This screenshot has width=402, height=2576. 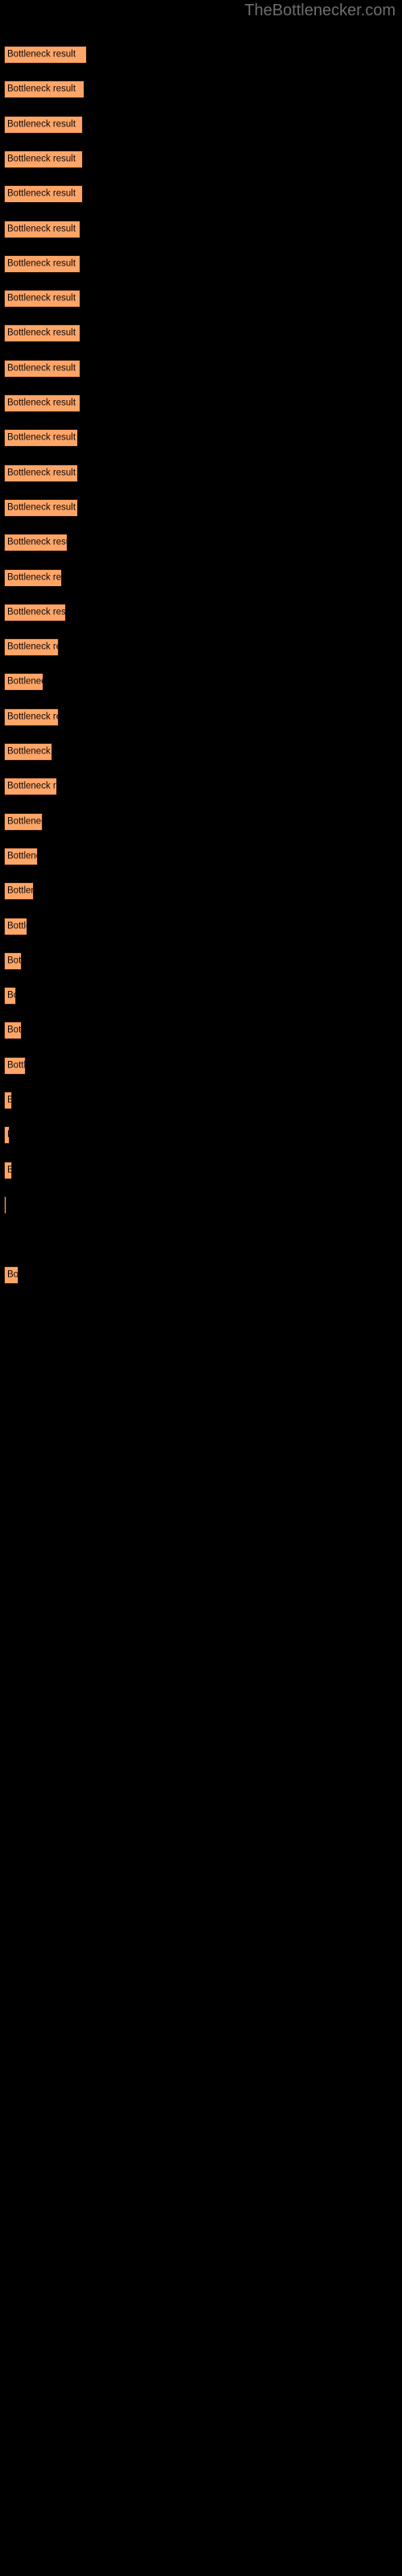 I want to click on bar-28: Bottleneck result, so click(x=10, y=996).